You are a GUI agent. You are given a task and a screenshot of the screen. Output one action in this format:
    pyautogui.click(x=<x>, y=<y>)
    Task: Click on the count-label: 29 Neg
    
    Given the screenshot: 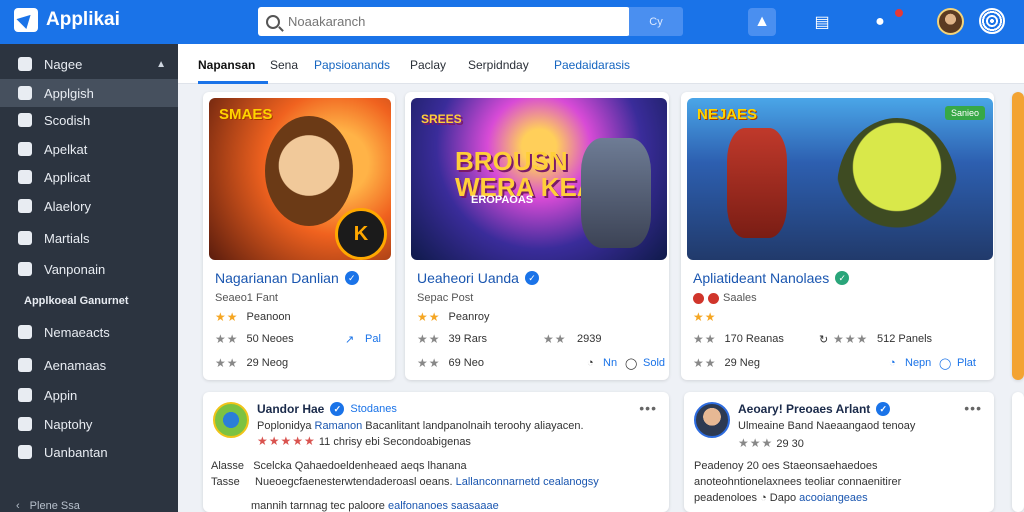 What is the action you would take?
    pyautogui.click(x=742, y=363)
    